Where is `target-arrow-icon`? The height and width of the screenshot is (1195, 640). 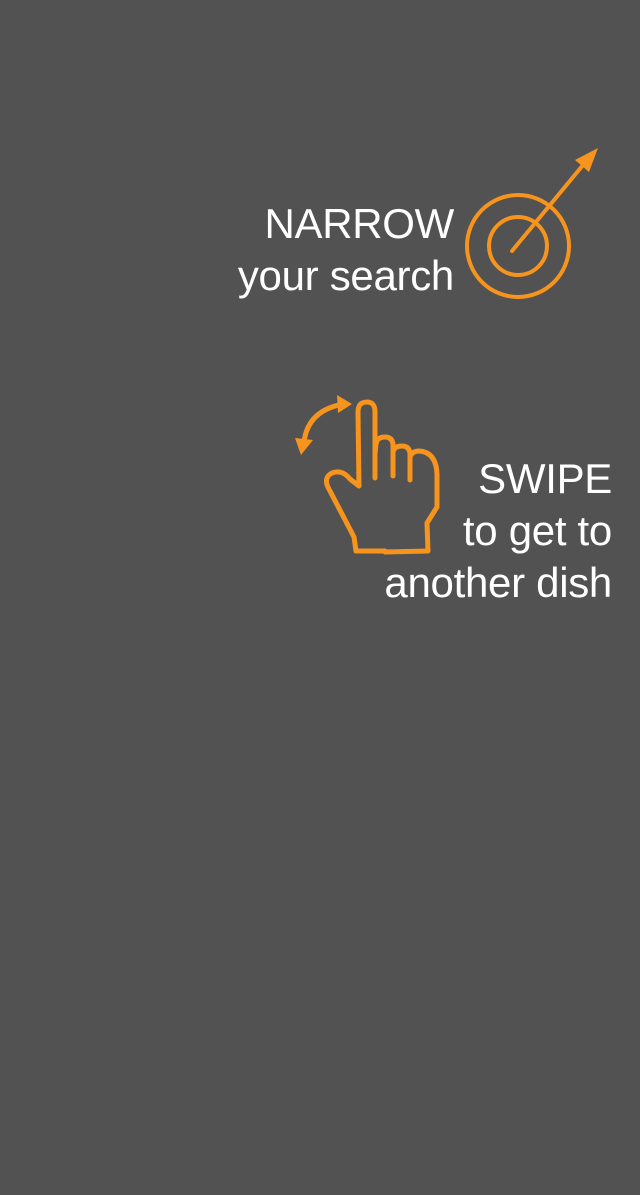 target-arrow-icon is located at coordinates (531, 223).